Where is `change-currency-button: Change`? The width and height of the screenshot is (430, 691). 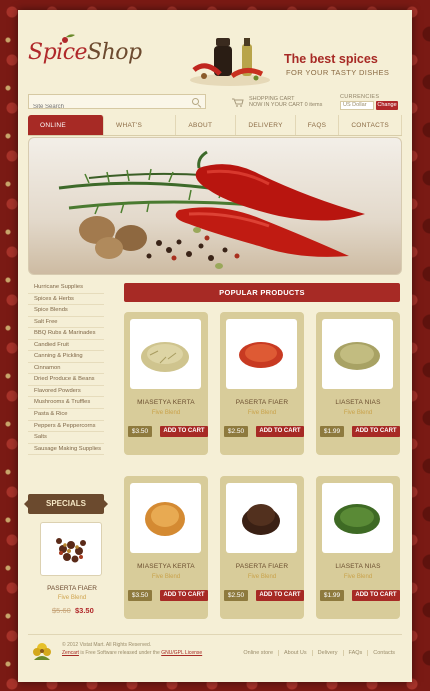 change-currency-button: Change is located at coordinates (387, 105).